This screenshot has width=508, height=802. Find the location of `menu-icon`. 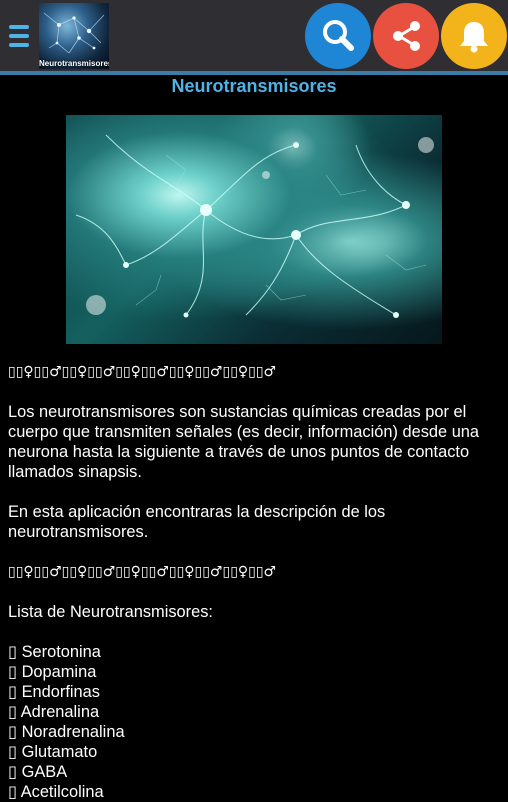

menu-icon is located at coordinates (19, 36).